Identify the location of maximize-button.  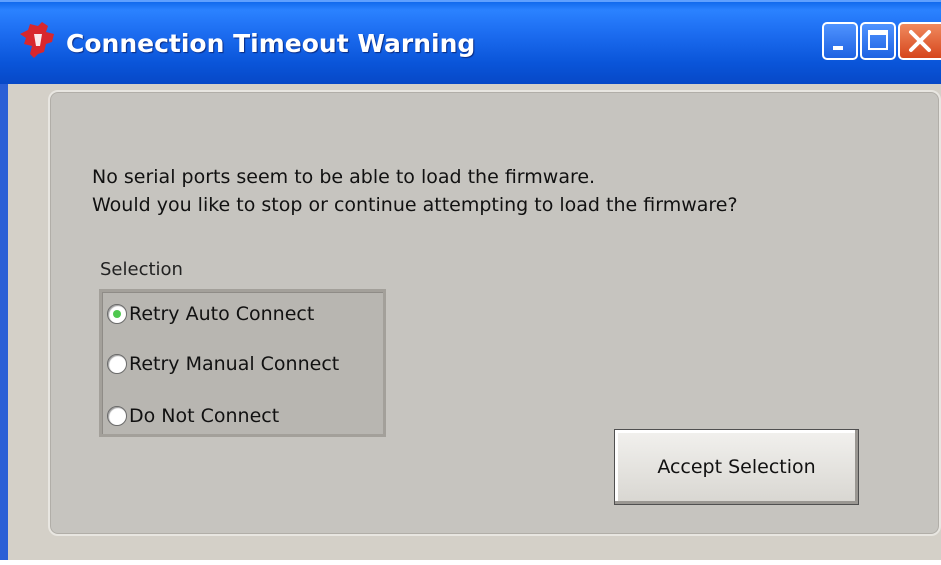
(878, 41).